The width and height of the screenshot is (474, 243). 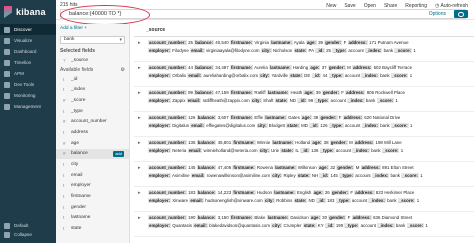 What do you see at coordinates (28, 225) in the screenshot?
I see `nav-item-default: Default` at bounding box center [28, 225].